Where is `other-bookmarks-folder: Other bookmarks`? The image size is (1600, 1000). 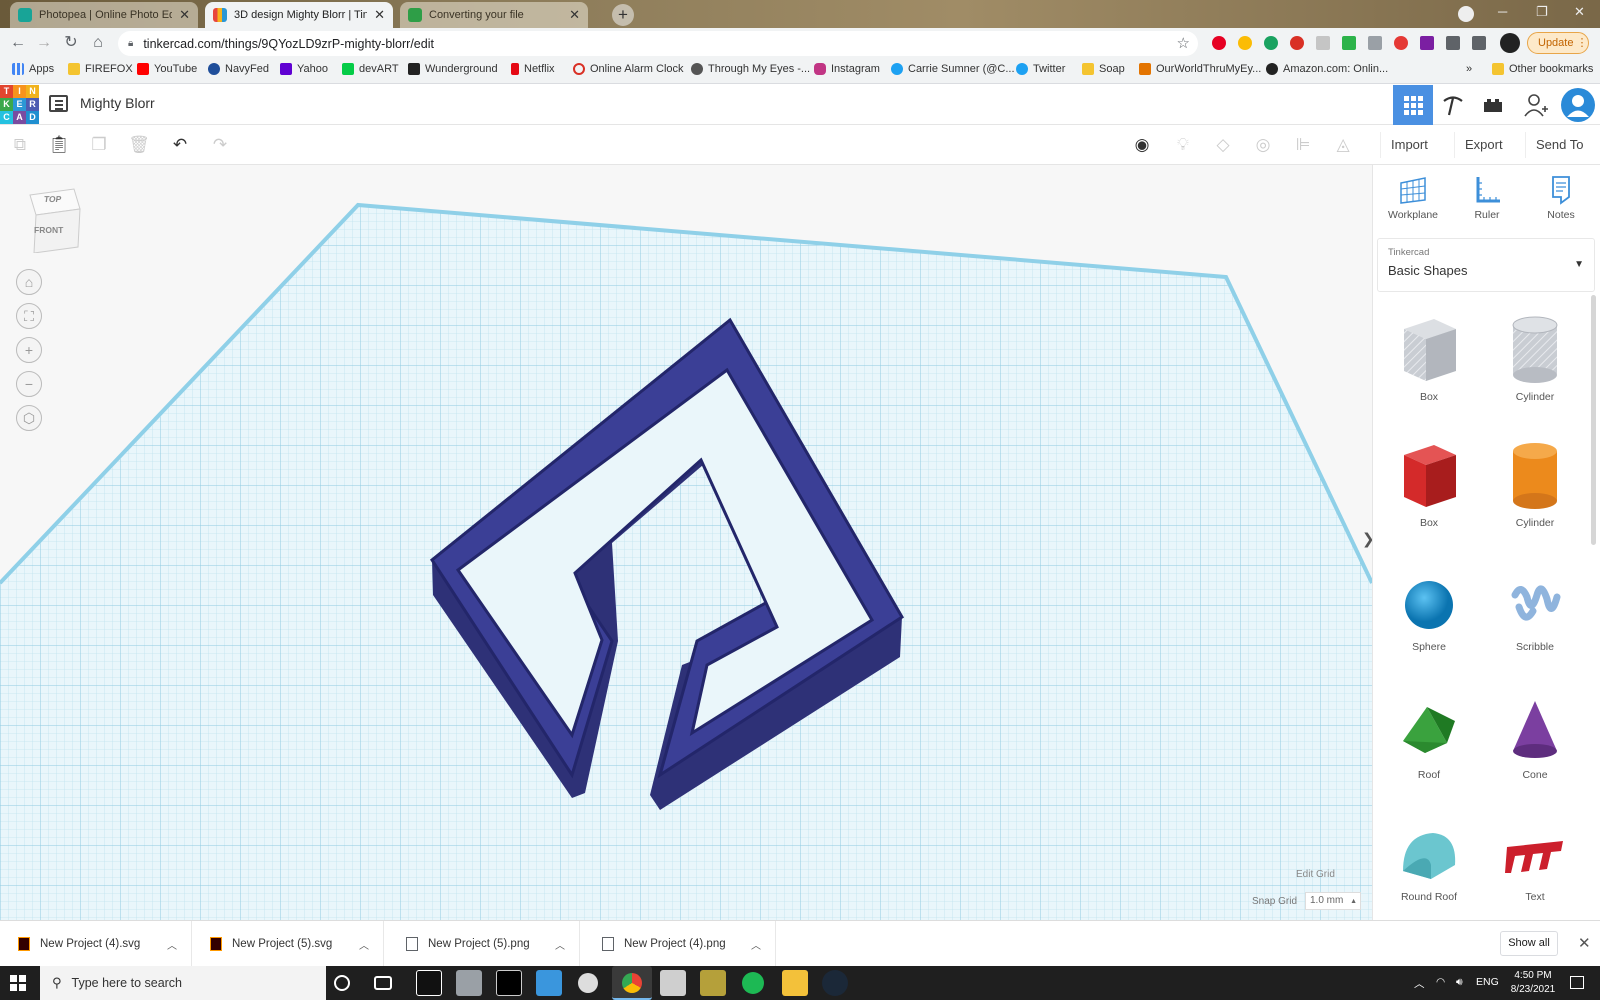
other-bookmarks-folder: Other bookmarks is located at coordinates (1542, 69).